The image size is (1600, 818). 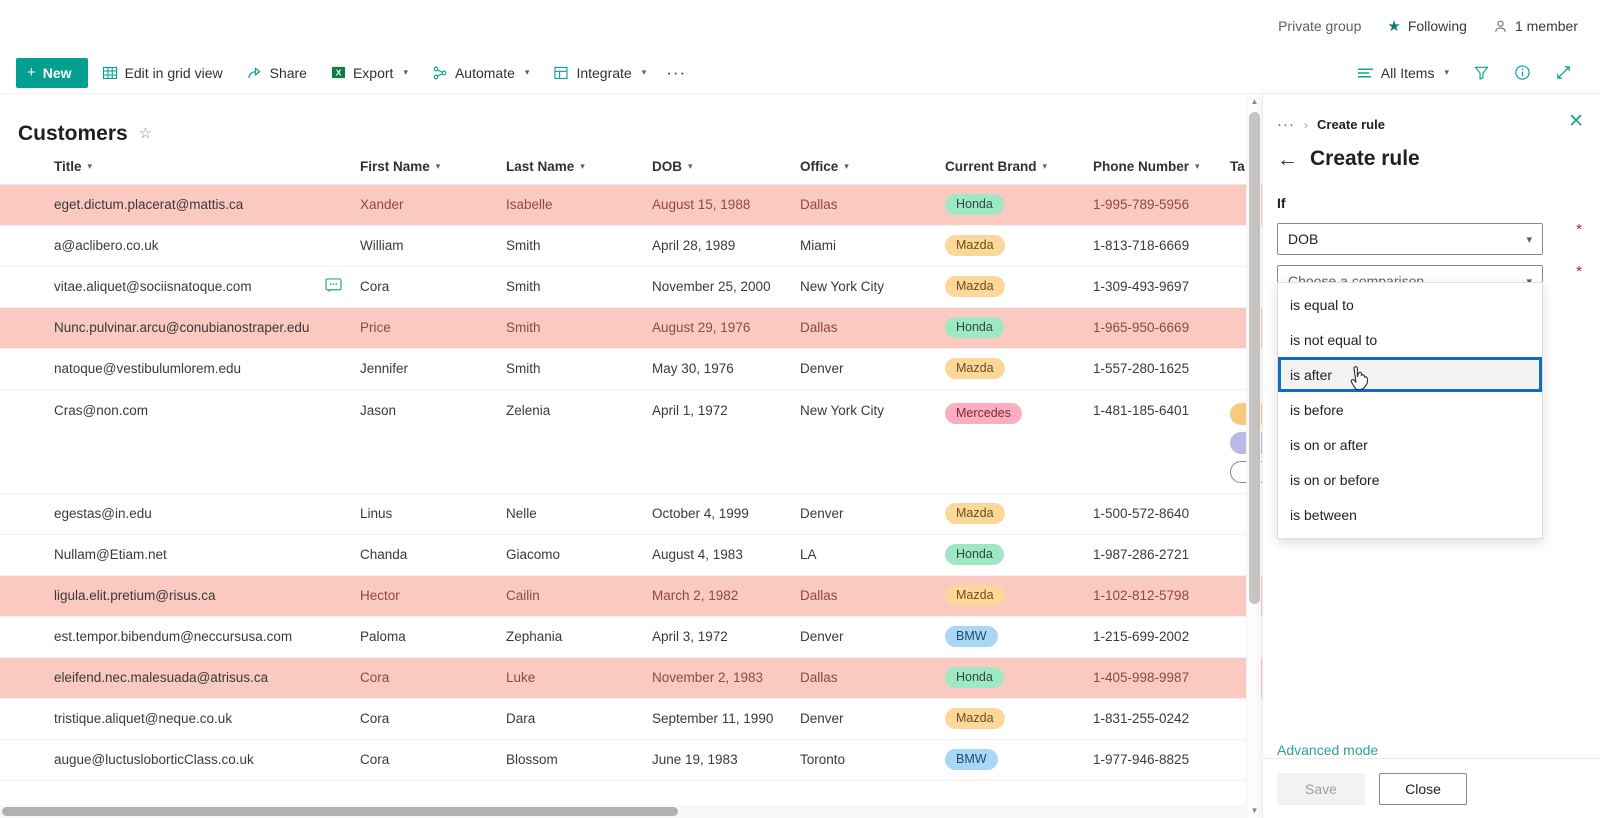 What do you see at coordinates (1019, 637) in the screenshot?
I see `cell-current-brand: BMW` at bounding box center [1019, 637].